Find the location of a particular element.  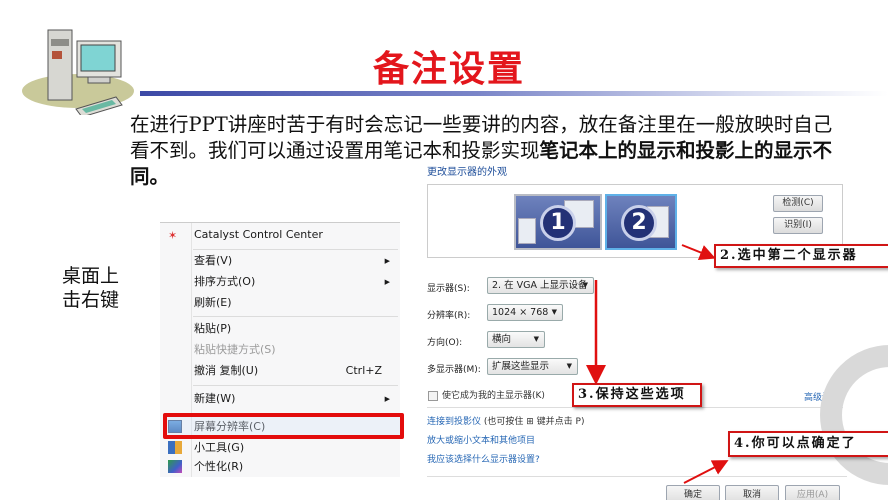

connect-projector-link: 连接到投影仪 is located at coordinates (454, 422).